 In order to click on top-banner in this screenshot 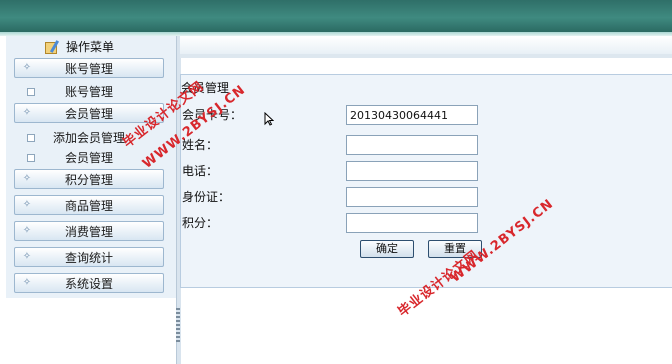, I will do `click(336, 16)`.